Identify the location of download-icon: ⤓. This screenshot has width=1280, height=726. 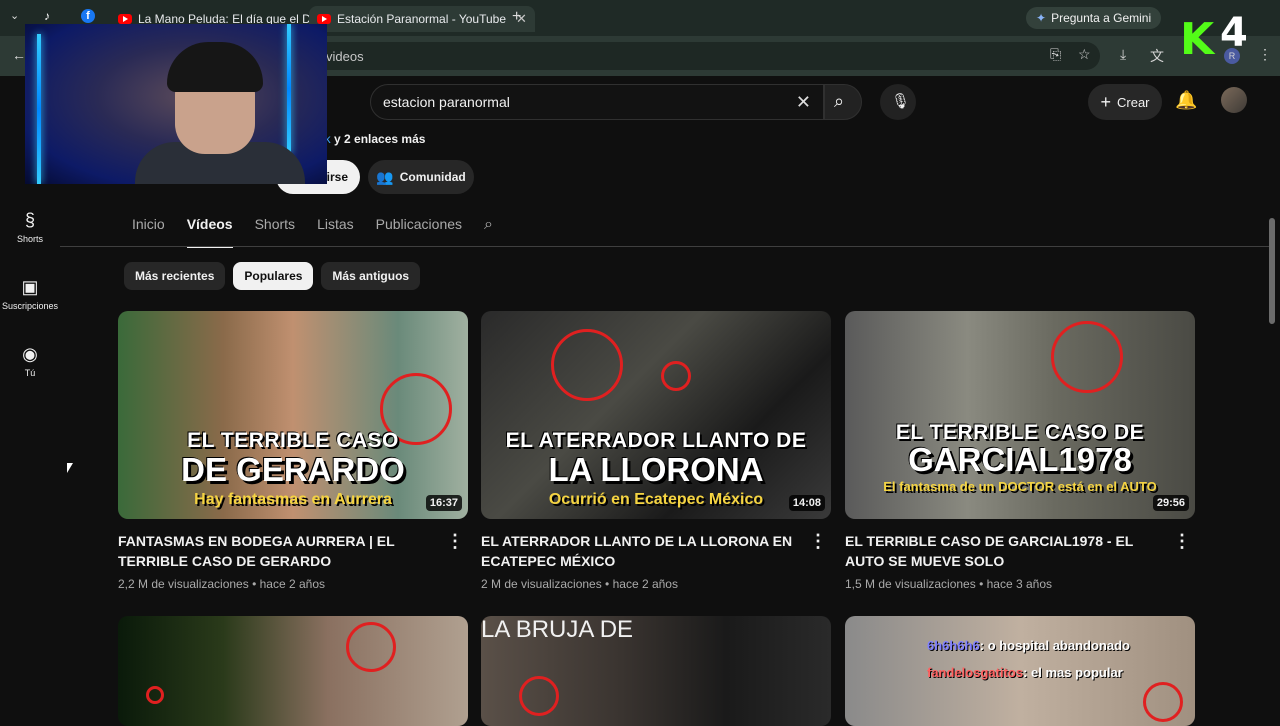
(1123, 54).